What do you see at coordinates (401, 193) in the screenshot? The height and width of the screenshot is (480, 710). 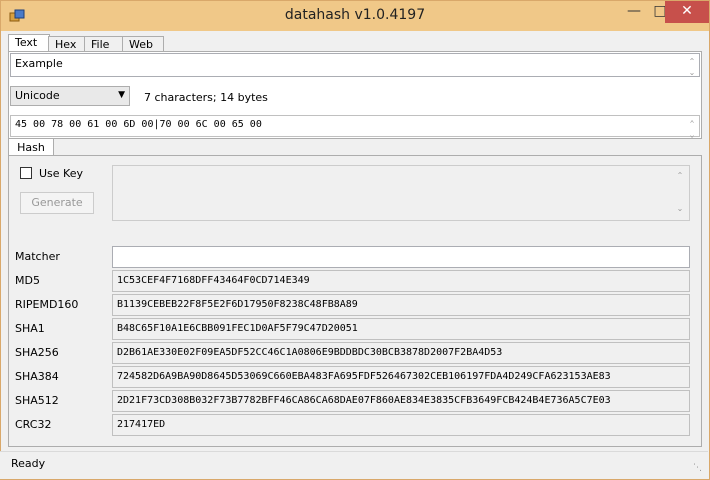 I see `key-input: ⌃ ⌄` at bounding box center [401, 193].